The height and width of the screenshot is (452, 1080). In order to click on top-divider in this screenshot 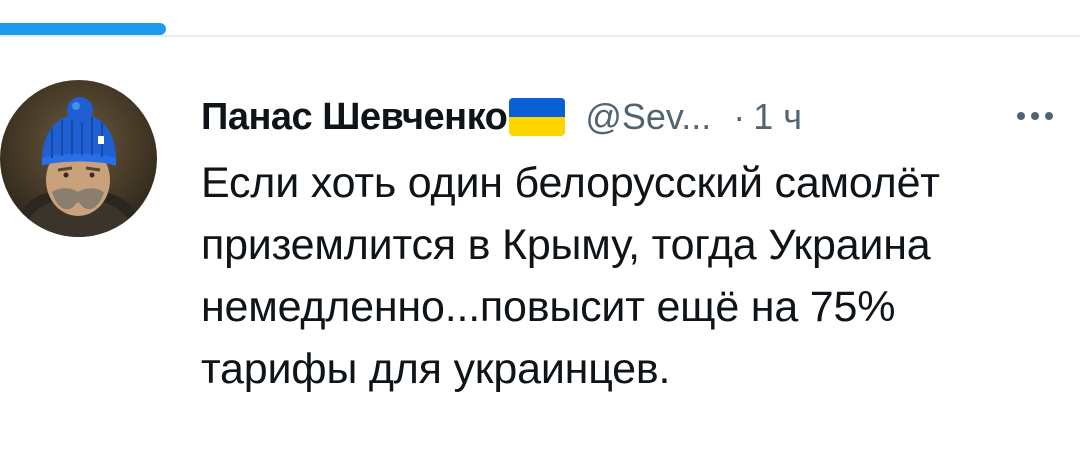, I will do `click(540, 36)`.